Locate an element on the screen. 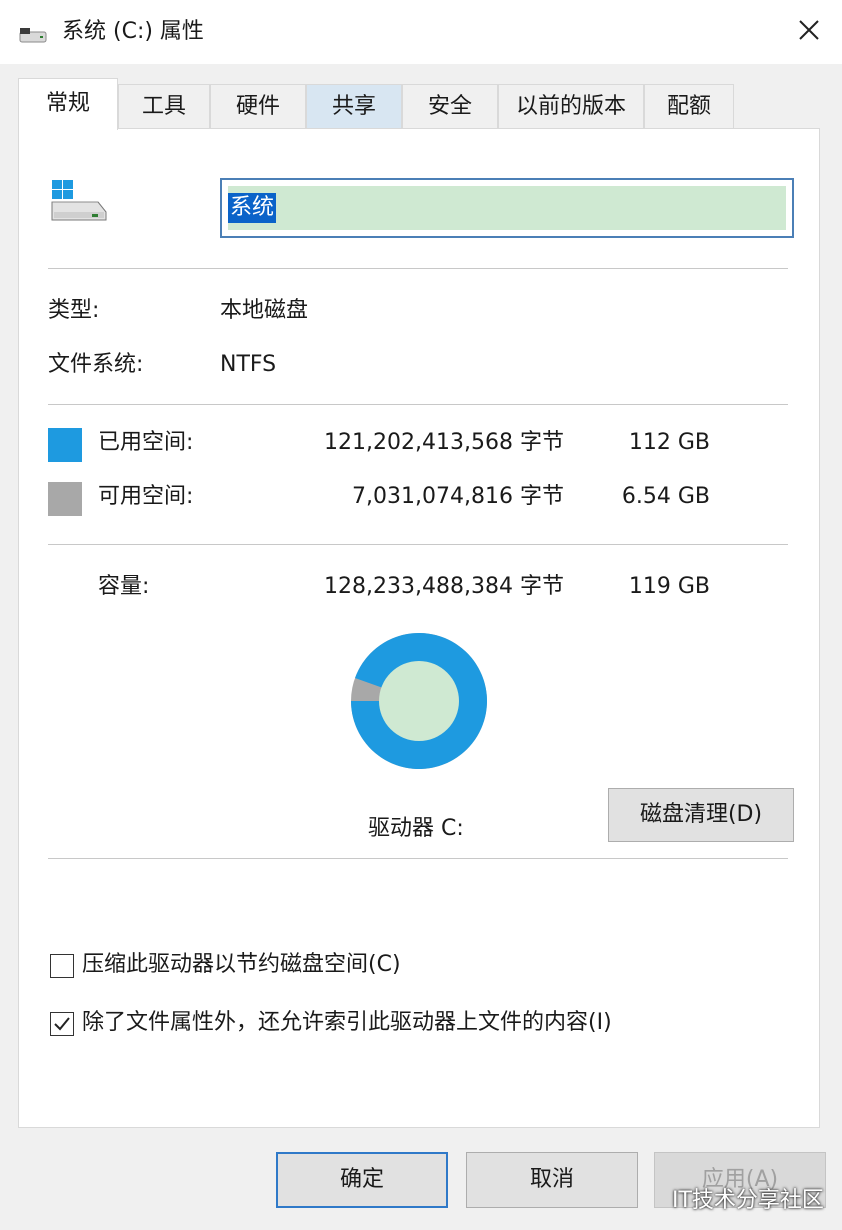 This screenshot has height=1230, width=842. drive-icon is located at coordinates (33, 33).